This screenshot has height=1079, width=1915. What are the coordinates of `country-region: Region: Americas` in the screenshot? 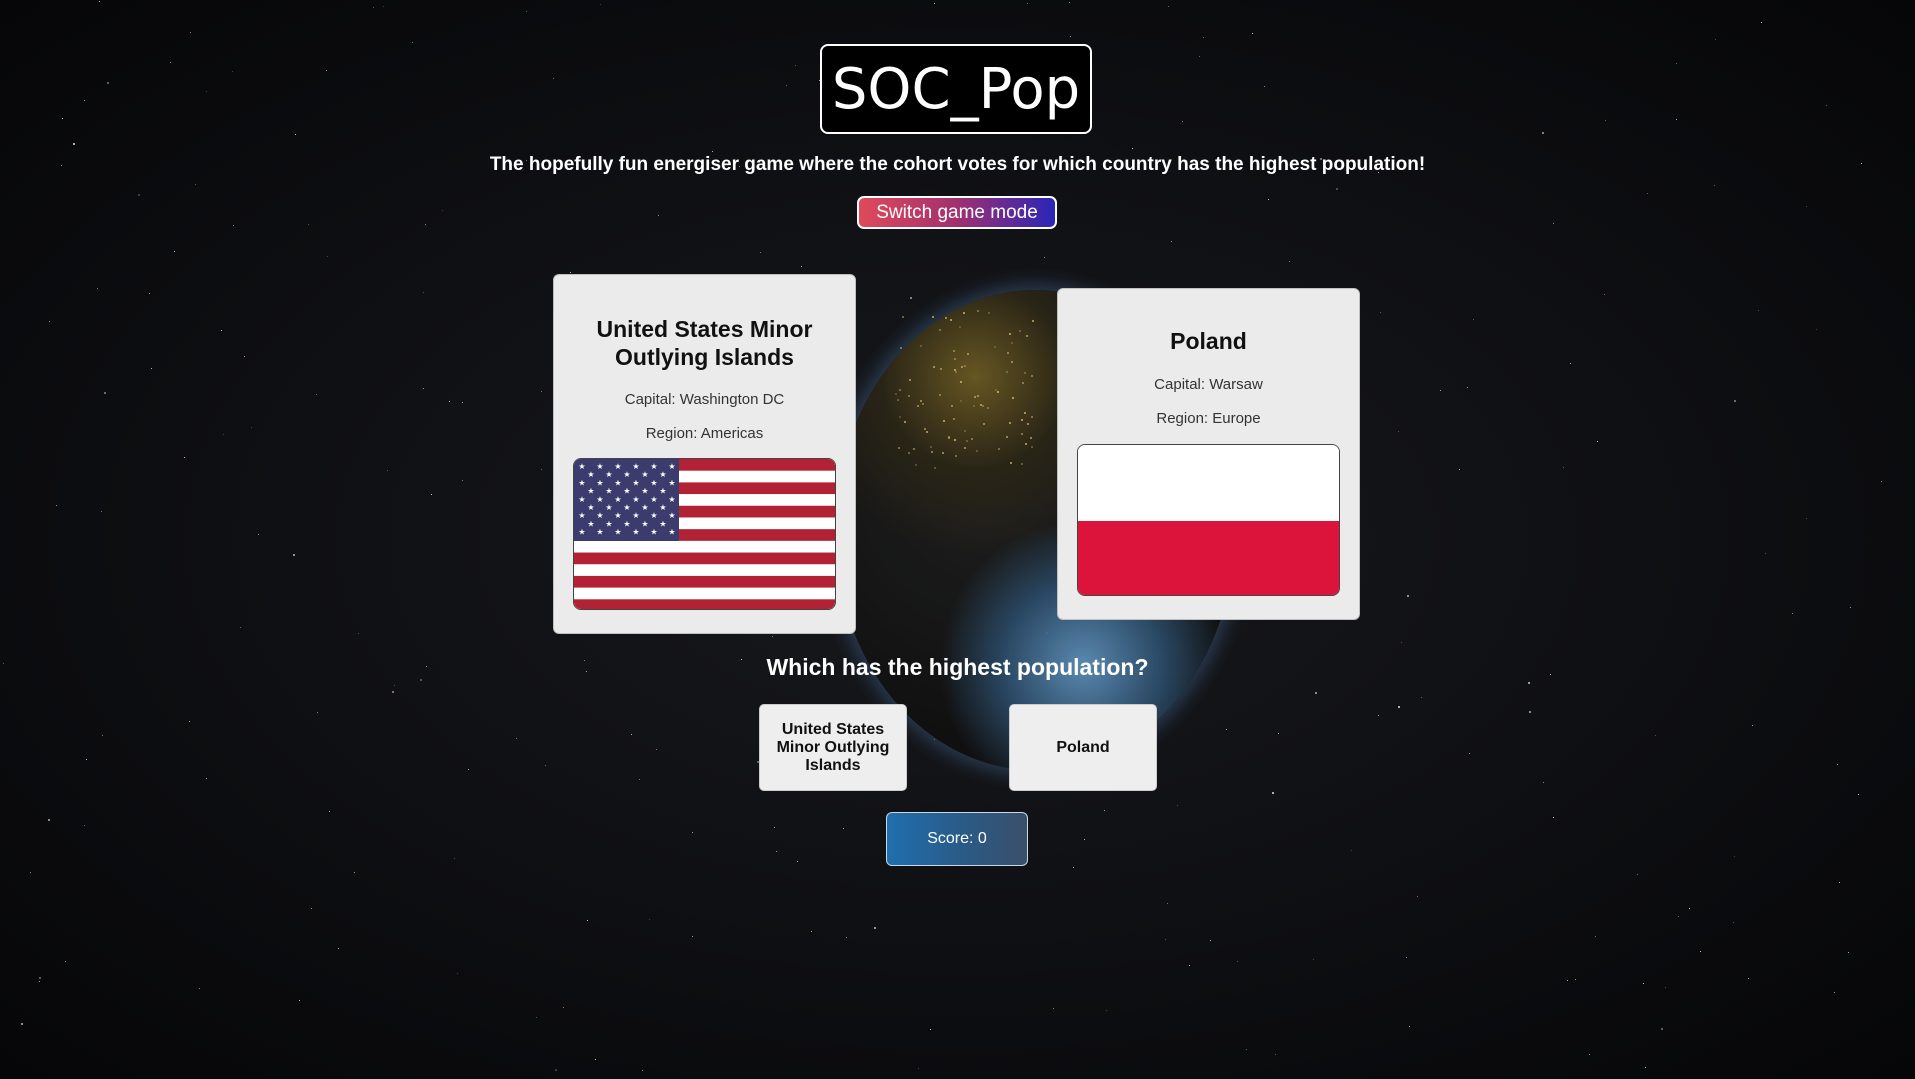 It's located at (704, 433).